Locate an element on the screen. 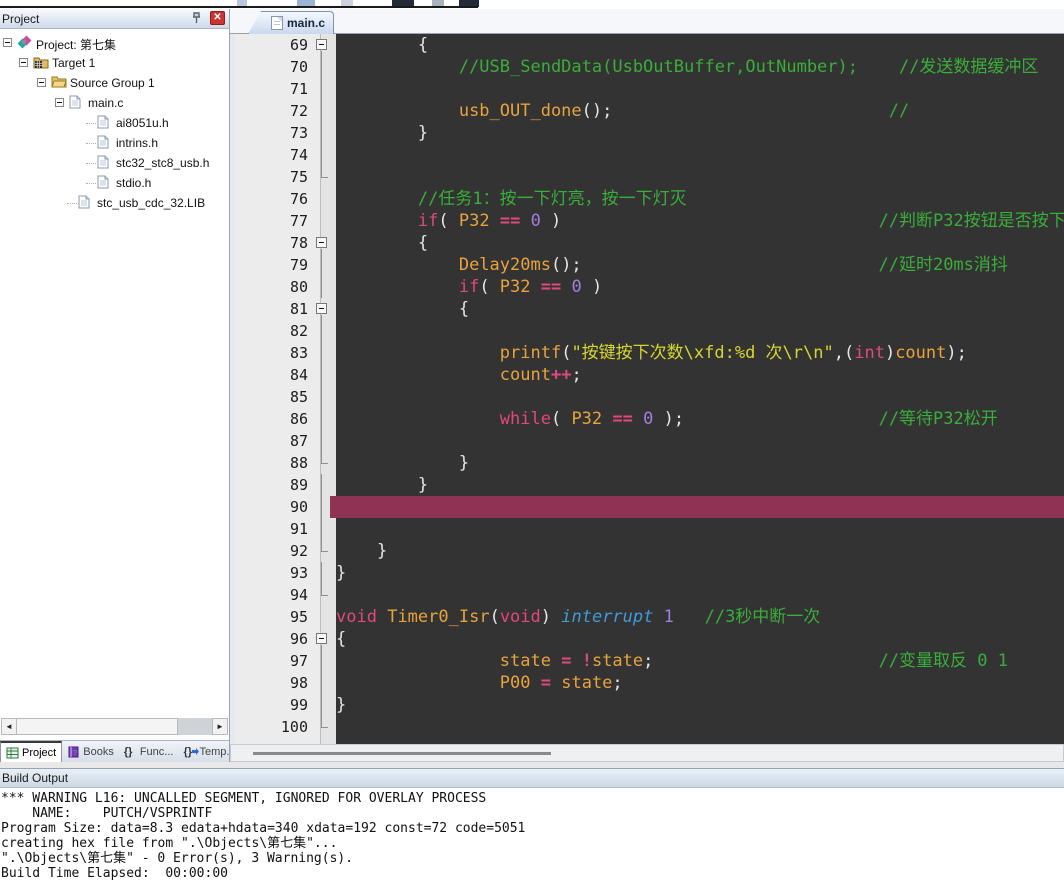  code-text: { is located at coordinates (341, 639).